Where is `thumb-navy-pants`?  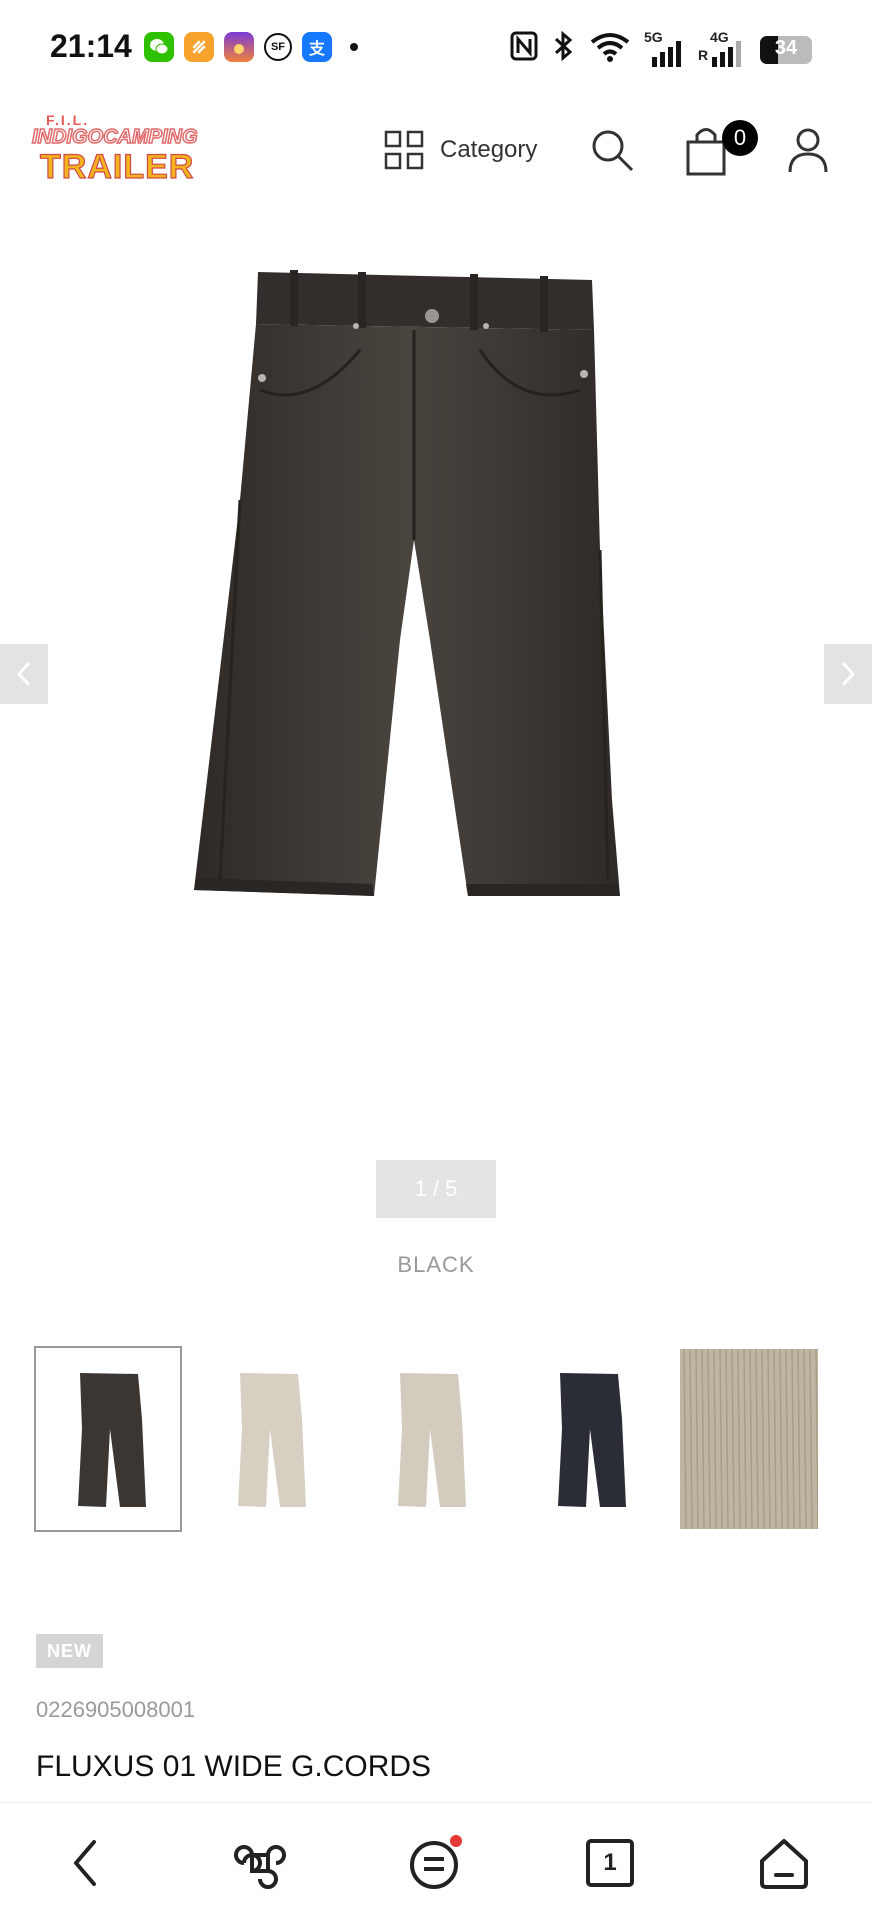 thumb-navy-pants is located at coordinates (588, 1439).